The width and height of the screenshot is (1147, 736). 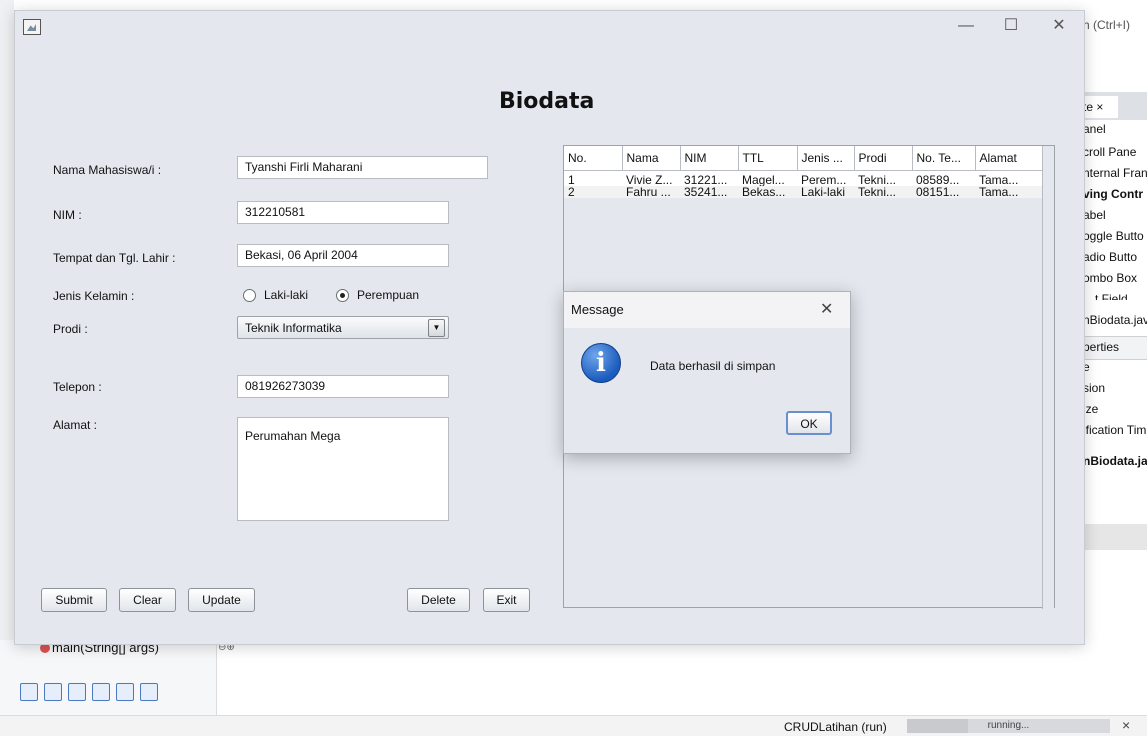 I want to click on dialog-title-bar: Message ✕, so click(x=707, y=310).